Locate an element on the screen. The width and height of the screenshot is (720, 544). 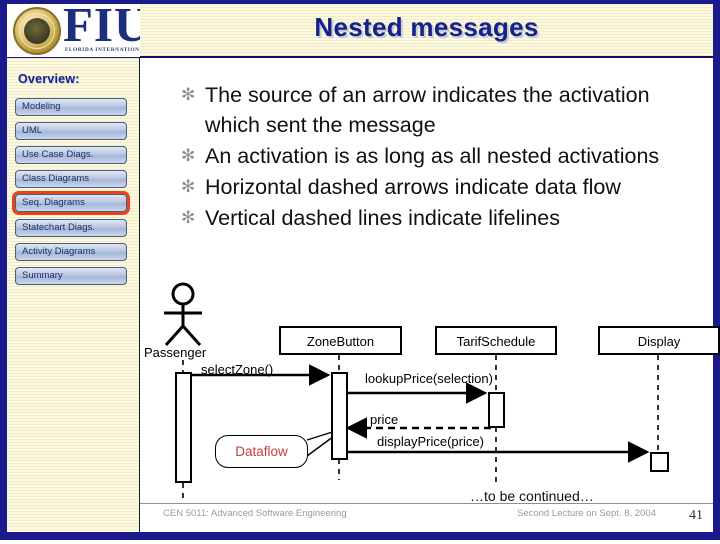
actor-label-passenger: Passenger is located at coordinates (175, 352).